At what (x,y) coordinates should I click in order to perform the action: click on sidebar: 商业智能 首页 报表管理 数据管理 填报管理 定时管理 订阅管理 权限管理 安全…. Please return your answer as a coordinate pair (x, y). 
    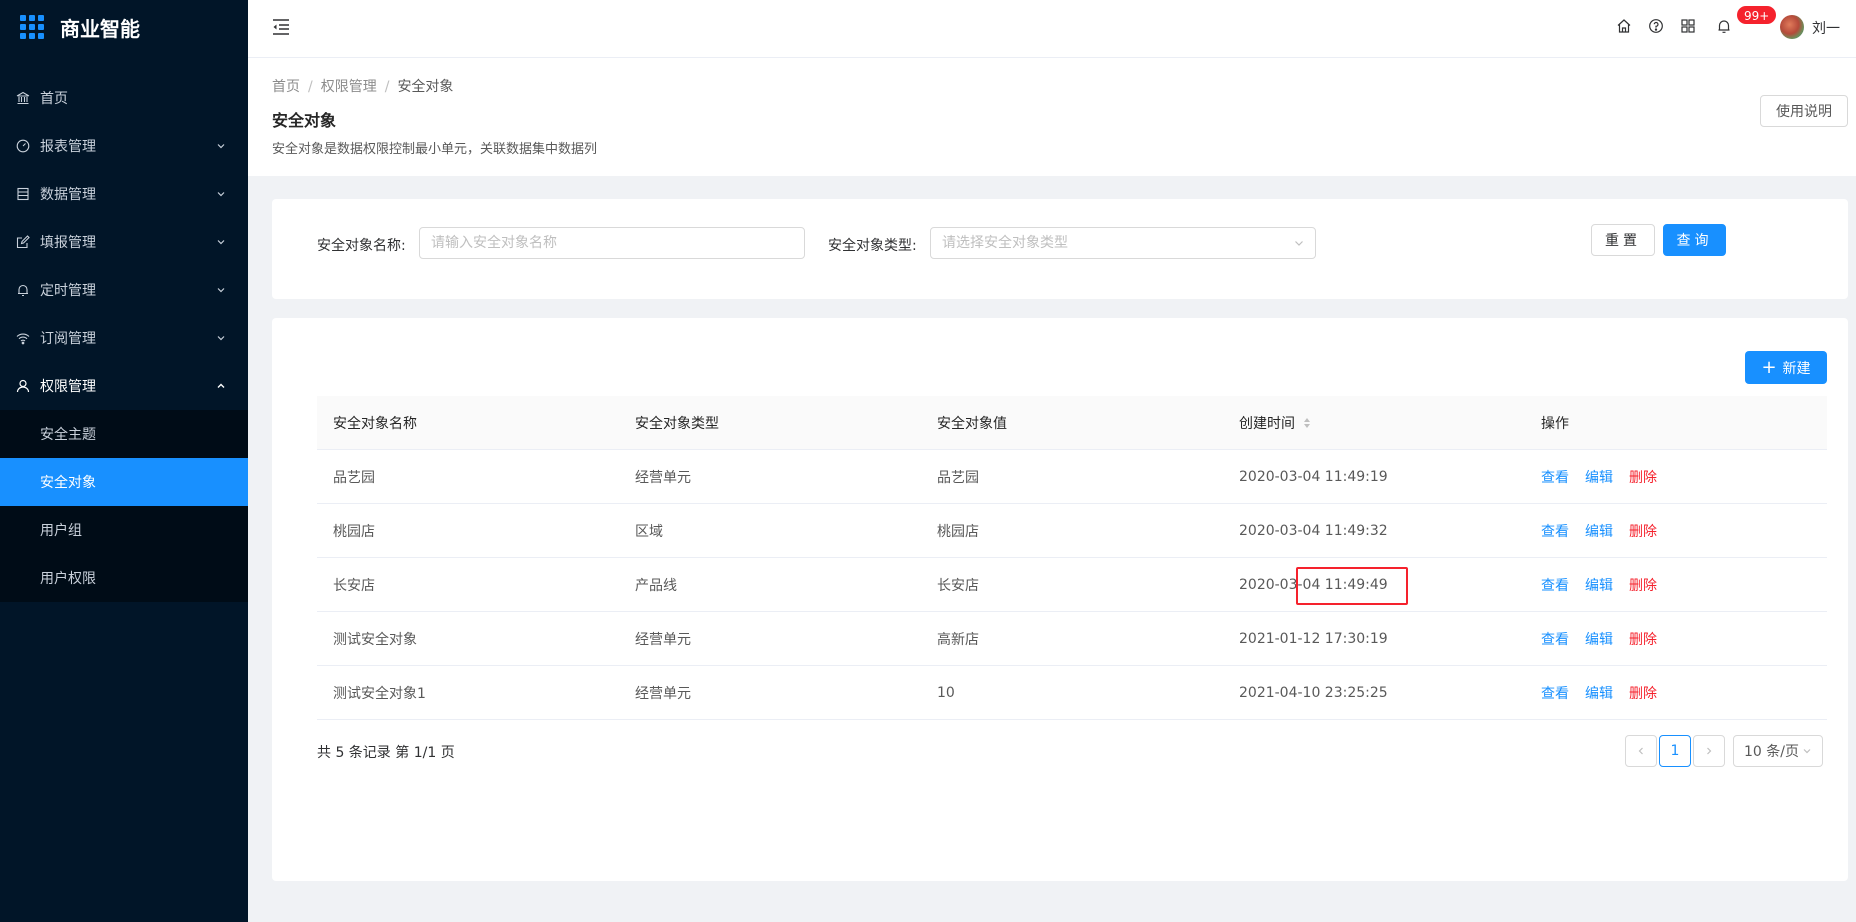
    Looking at the image, I should click on (124, 461).